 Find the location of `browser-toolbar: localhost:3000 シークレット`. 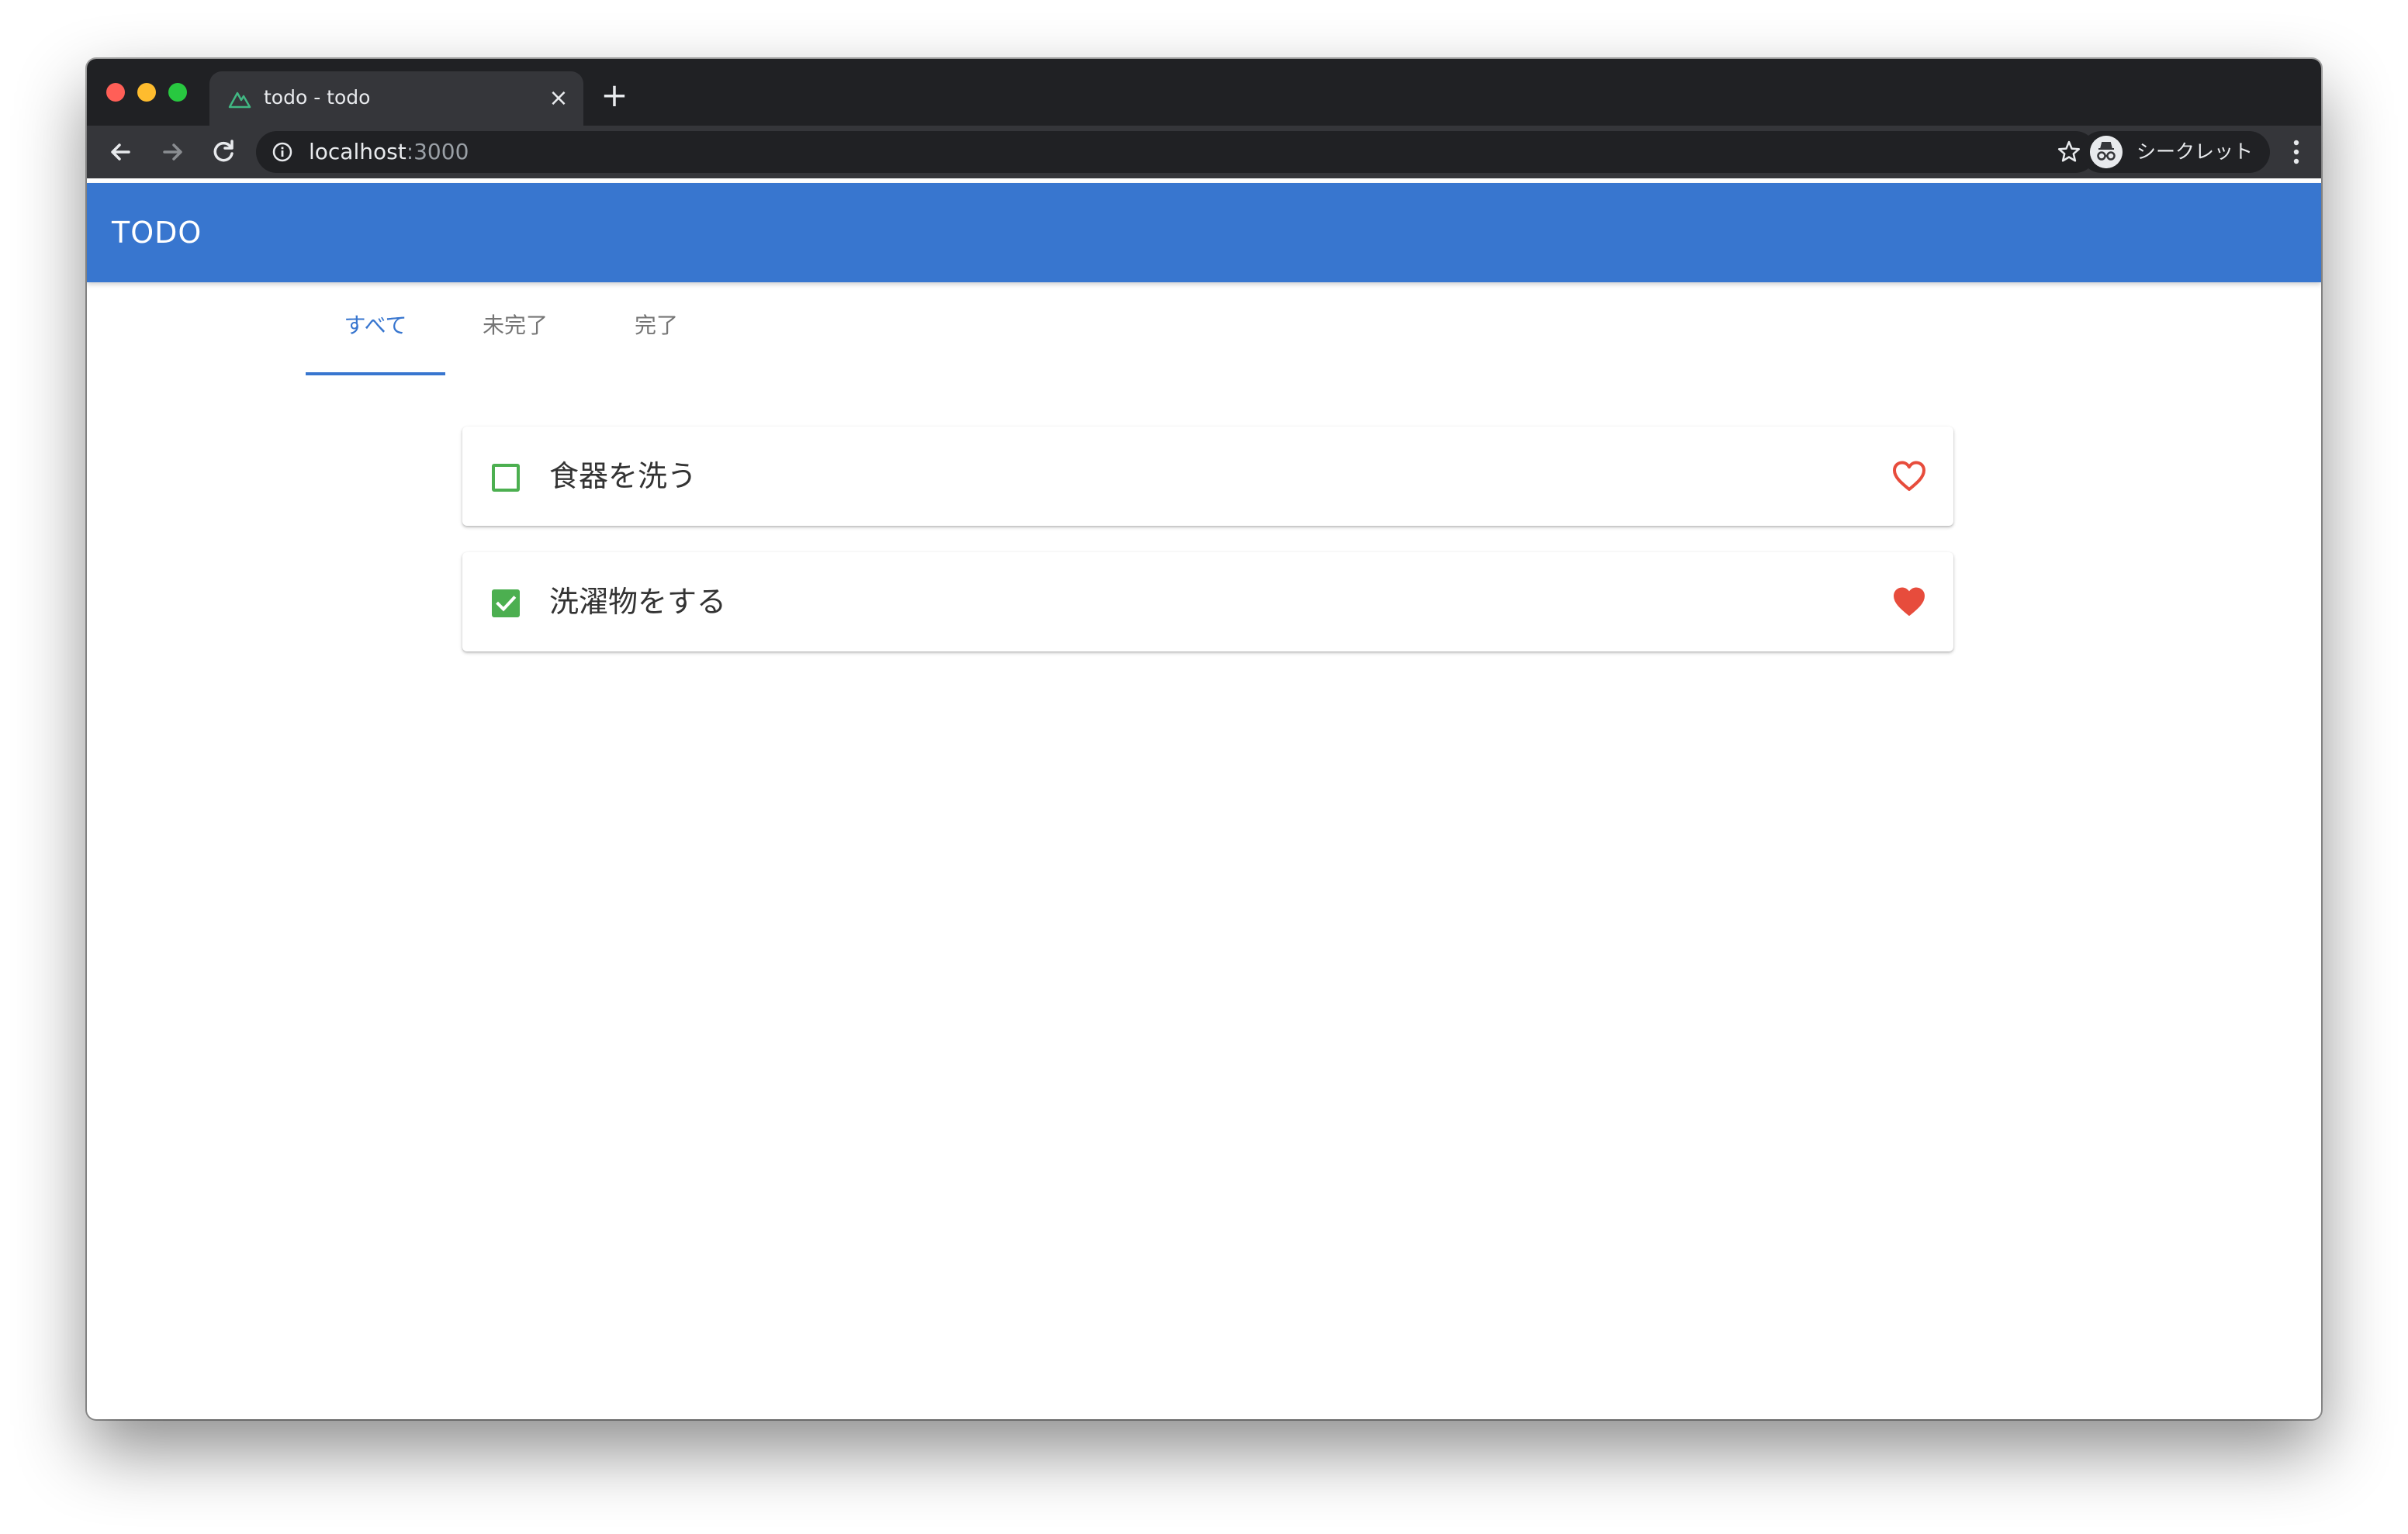

browser-toolbar: localhost:3000 シークレット is located at coordinates (1204, 152).